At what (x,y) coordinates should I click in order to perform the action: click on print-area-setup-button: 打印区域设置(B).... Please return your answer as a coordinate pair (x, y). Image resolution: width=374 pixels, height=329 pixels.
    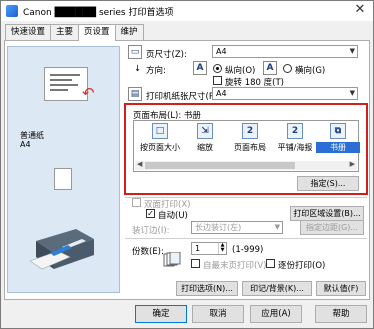
    Looking at the image, I should click on (327, 213).